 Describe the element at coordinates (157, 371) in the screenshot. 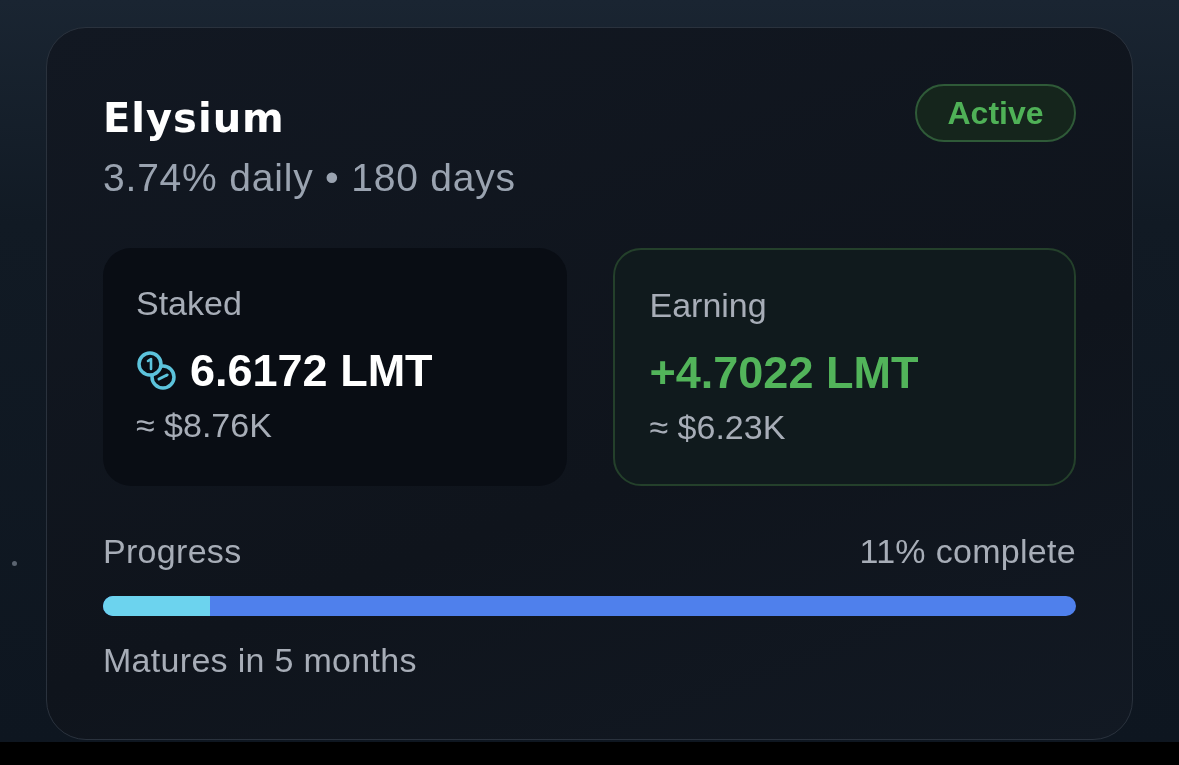

I see `coins-icon` at that location.